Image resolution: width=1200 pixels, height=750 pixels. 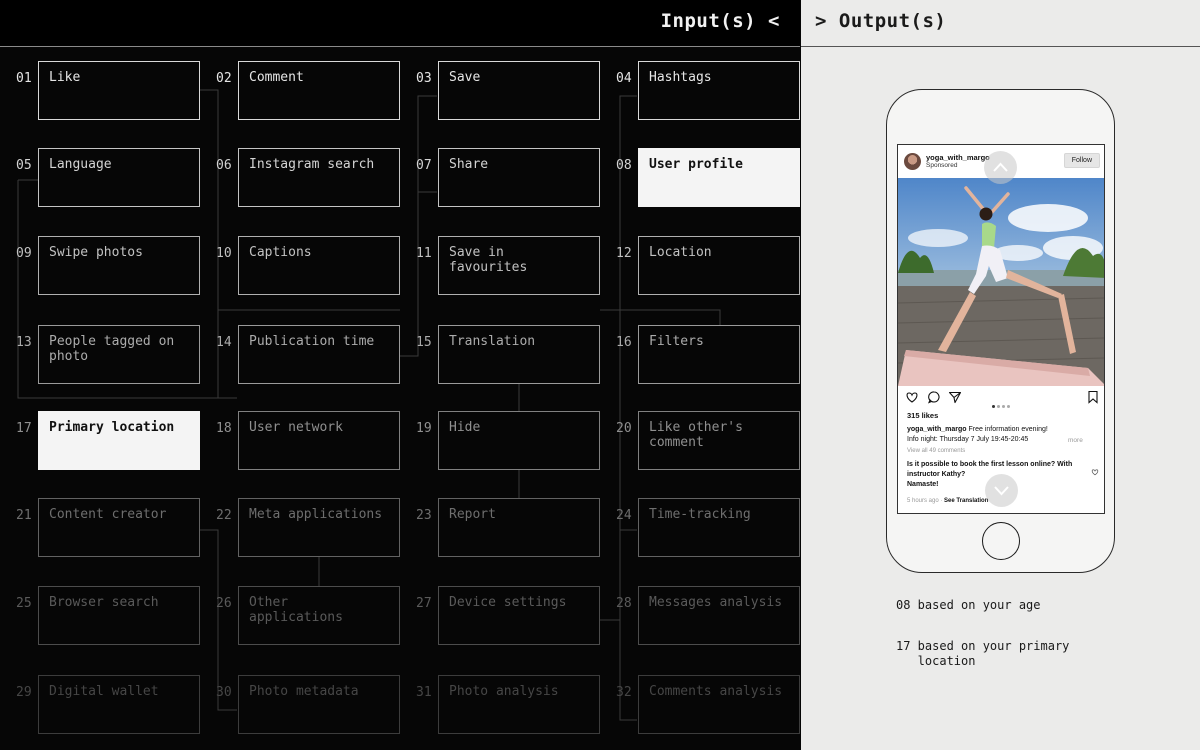 I want to click on input-box: Comment, so click(x=319, y=90).